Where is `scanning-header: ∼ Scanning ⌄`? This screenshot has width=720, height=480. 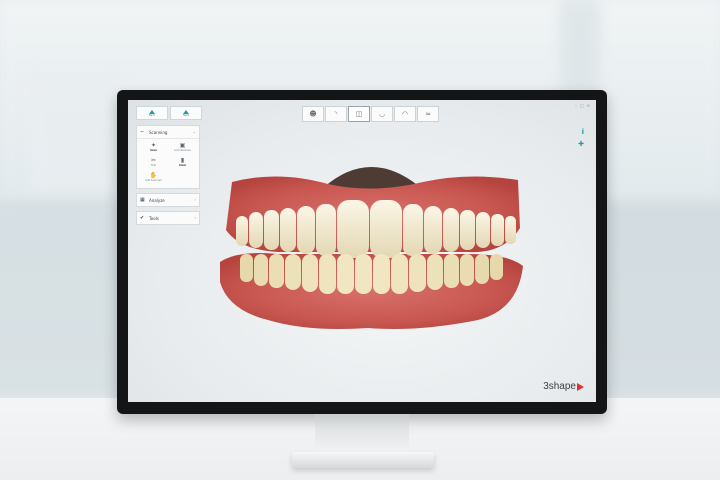 scanning-header: ∼ Scanning ⌄ is located at coordinates (168, 132).